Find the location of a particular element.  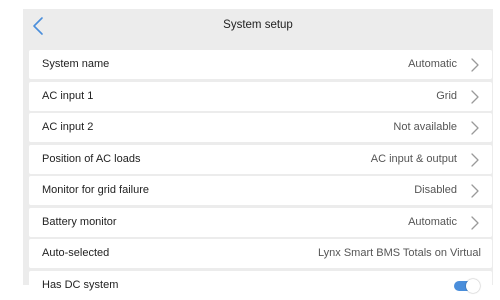

row-label: AC input 1 is located at coordinates (68, 95).